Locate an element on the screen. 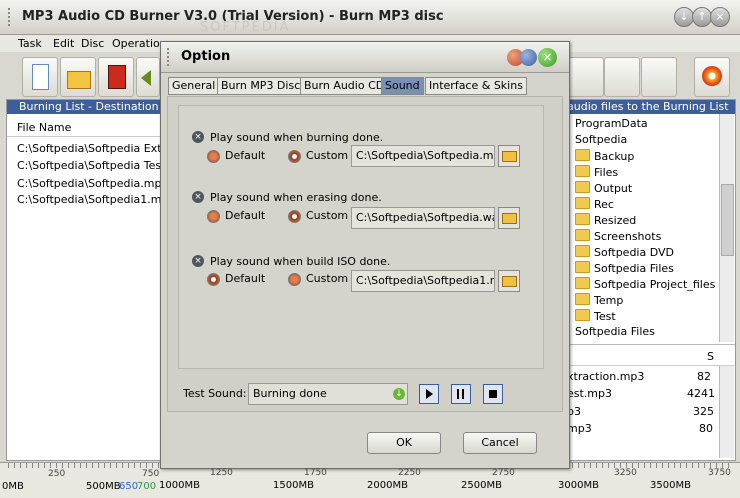 The image size is (740, 498). tree-item-folder: Screenshots is located at coordinates (618, 236).